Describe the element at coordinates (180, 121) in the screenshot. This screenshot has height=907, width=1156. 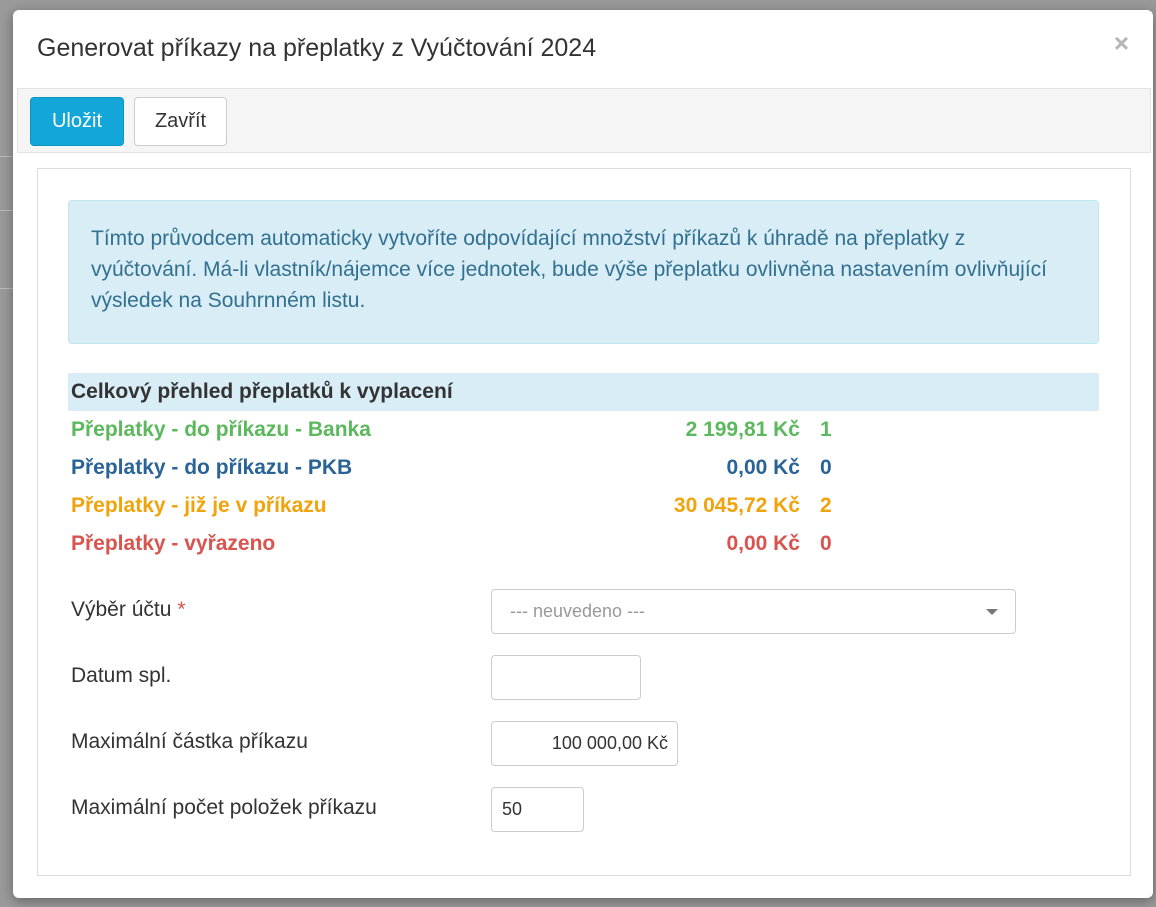
I see `close-button: Zavřít` at that location.